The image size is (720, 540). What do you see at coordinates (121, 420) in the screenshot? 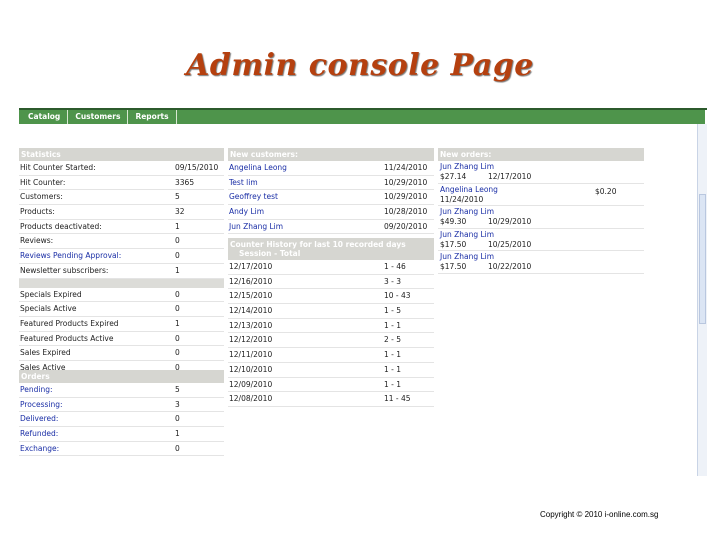
I see `orders-row: Delivered: 0` at bounding box center [121, 420].